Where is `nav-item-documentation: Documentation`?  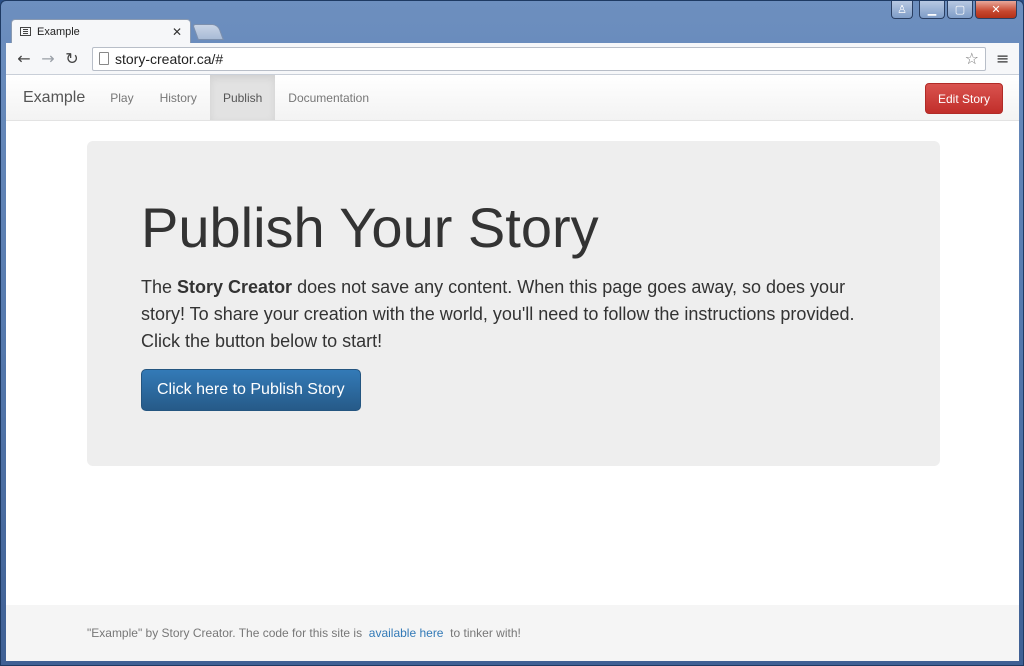 nav-item-documentation: Documentation is located at coordinates (328, 97).